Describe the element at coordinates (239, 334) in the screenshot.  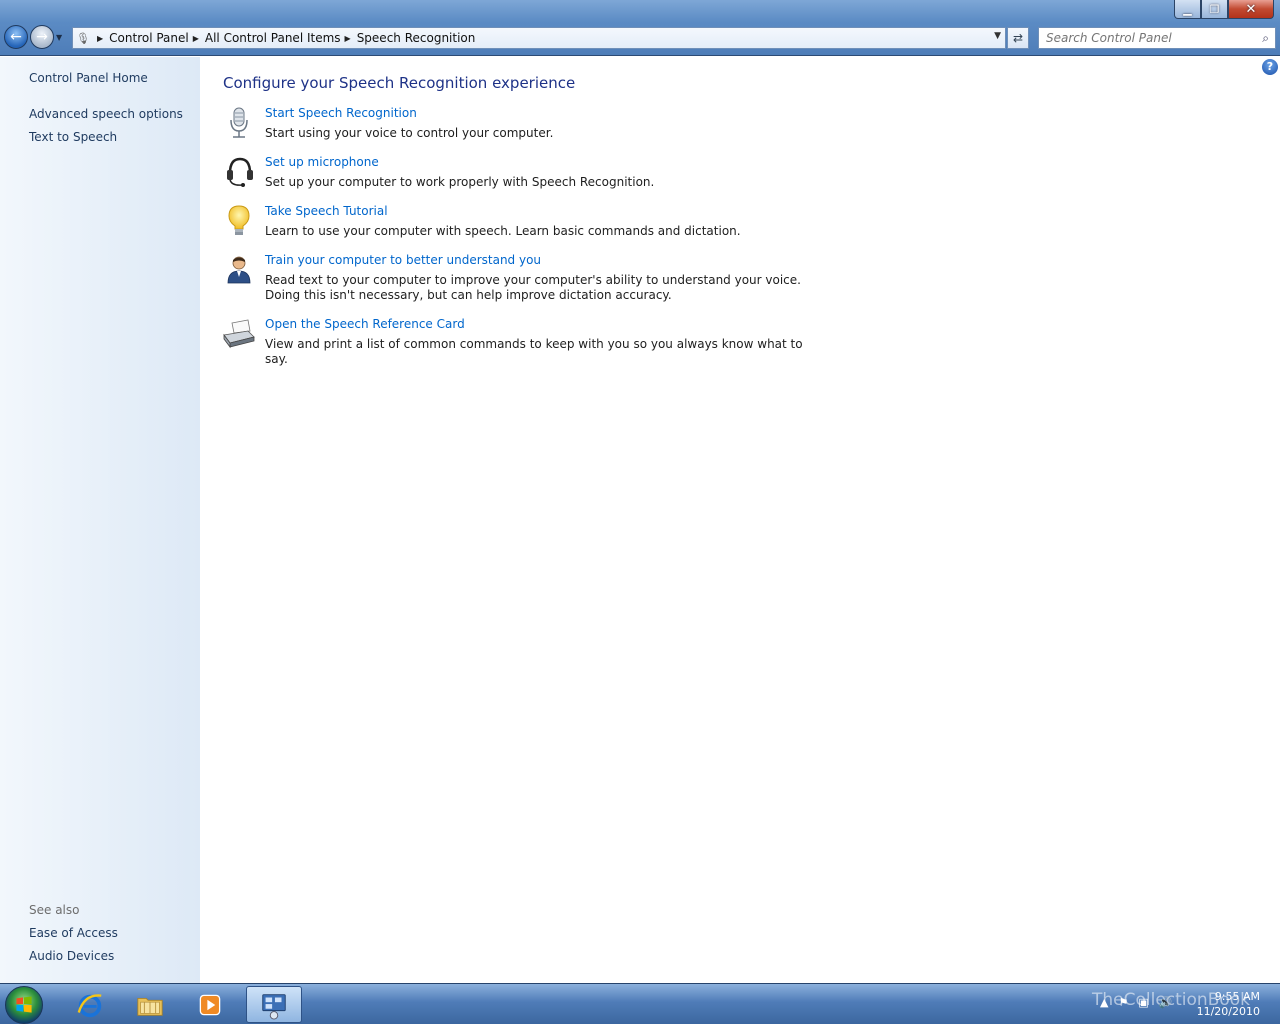
I see `printer-icon` at that location.